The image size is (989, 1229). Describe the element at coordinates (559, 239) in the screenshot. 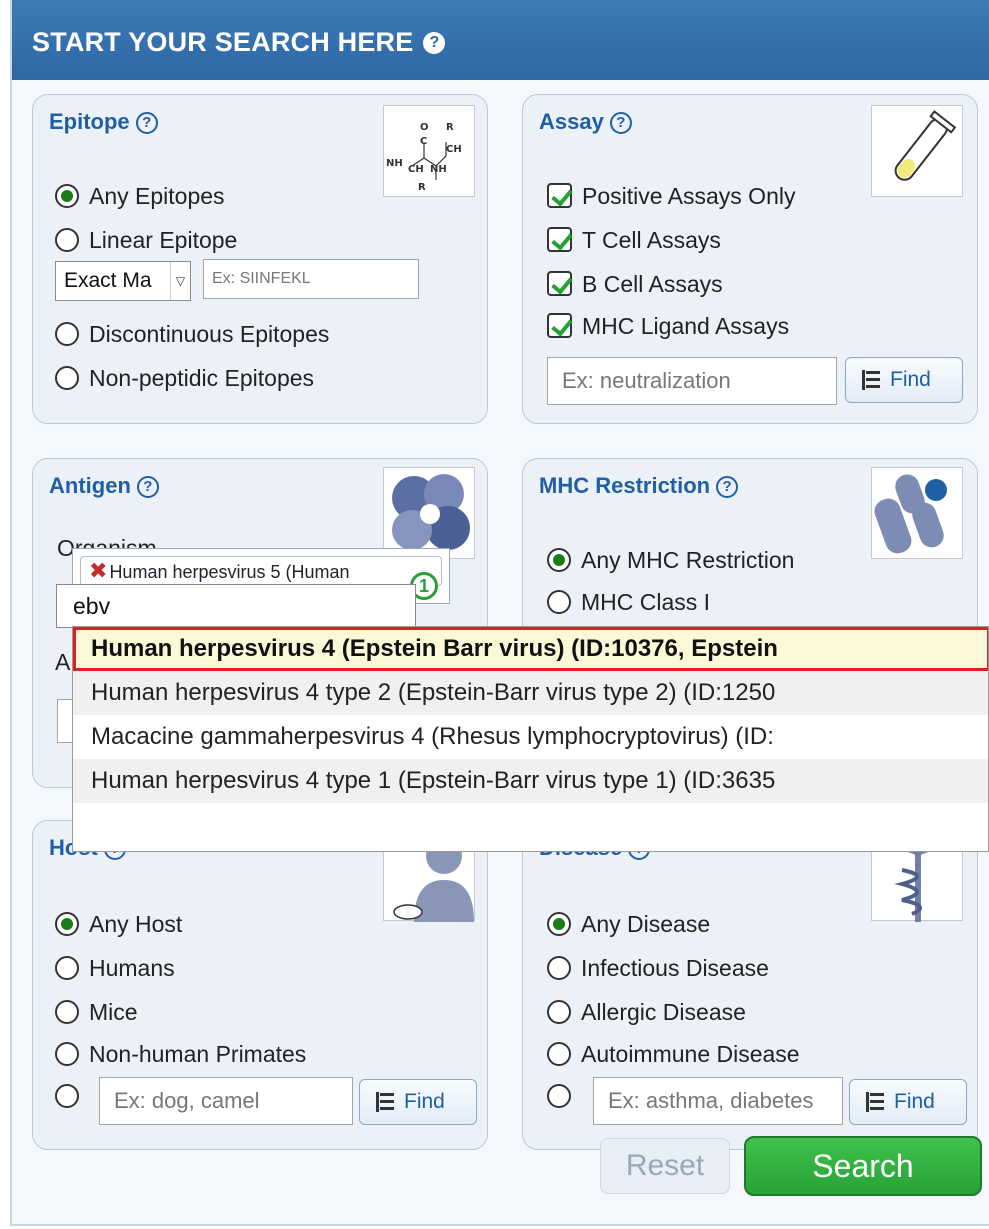

I see `assay-tcell-checkbox` at that location.